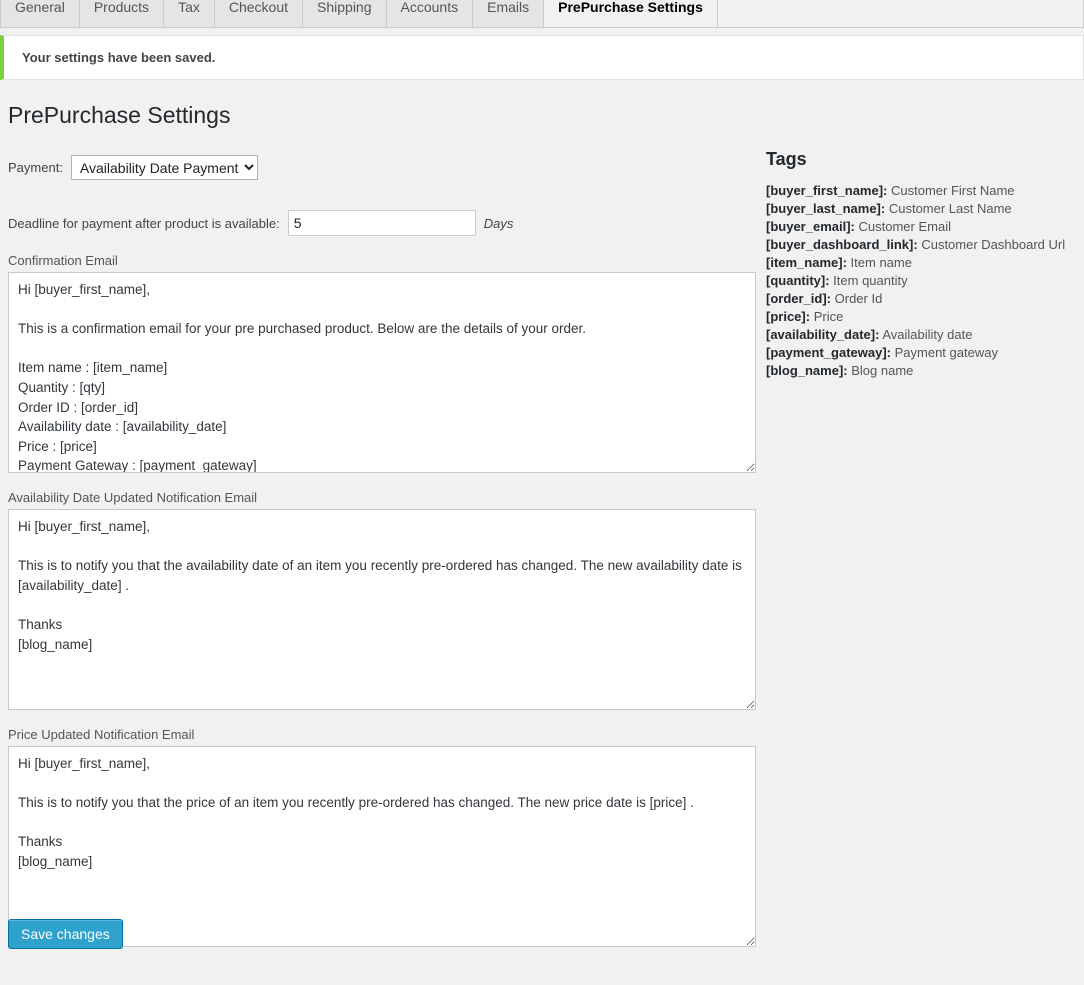  What do you see at coordinates (993, 244) in the screenshot?
I see `tag-desc: Customer Dashboard Url` at bounding box center [993, 244].